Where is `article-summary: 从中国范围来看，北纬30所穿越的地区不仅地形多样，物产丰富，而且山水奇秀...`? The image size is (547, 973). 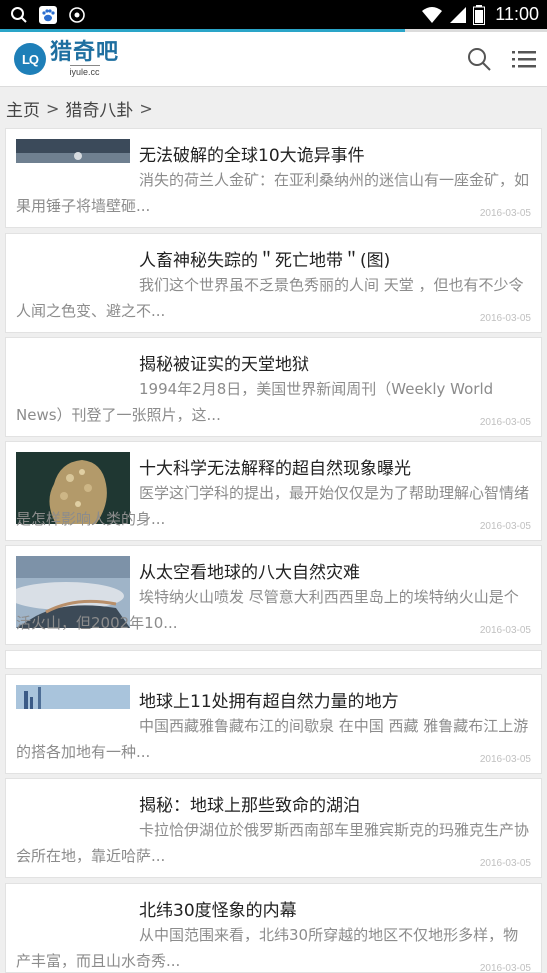
article-summary: 从中国范围来看，北纬30所穿越的地区不仅地形多样，物产丰富，而且山水奇秀... is located at coordinates (267, 948).